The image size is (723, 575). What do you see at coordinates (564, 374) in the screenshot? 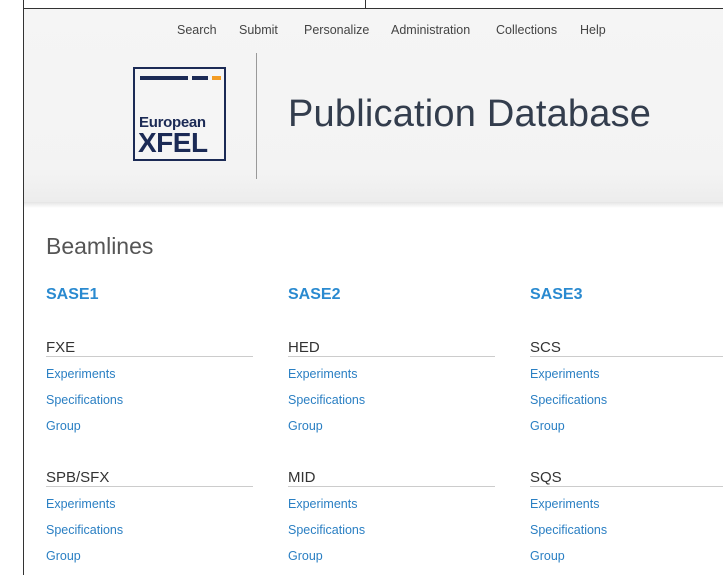
I see `link-scs-experiments: Experiments` at bounding box center [564, 374].